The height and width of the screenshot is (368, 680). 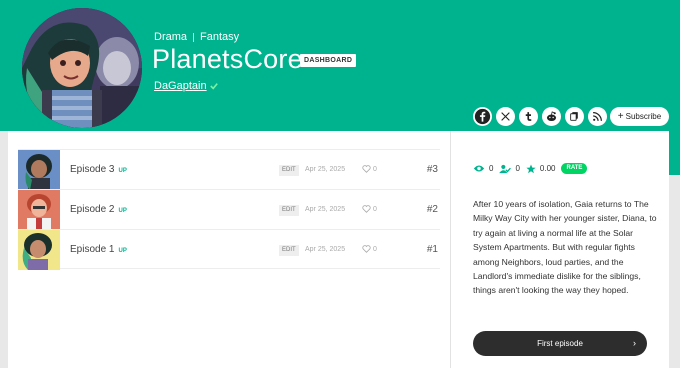 What do you see at coordinates (432, 249) in the screenshot?
I see `episode-number: #1` at bounding box center [432, 249].